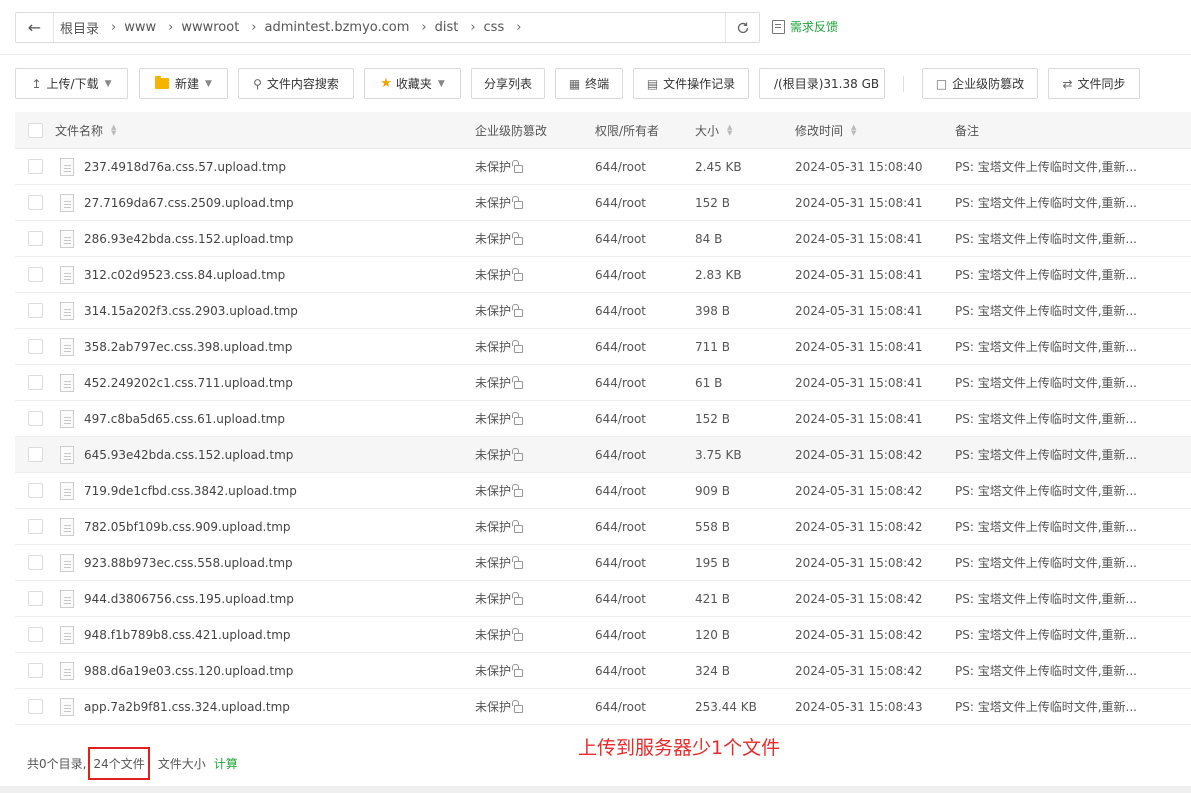 The width and height of the screenshot is (1191, 793). Describe the element at coordinates (188, 383) in the screenshot. I see `file-name: 452.249202c1.css.711.upload.tmp` at that location.